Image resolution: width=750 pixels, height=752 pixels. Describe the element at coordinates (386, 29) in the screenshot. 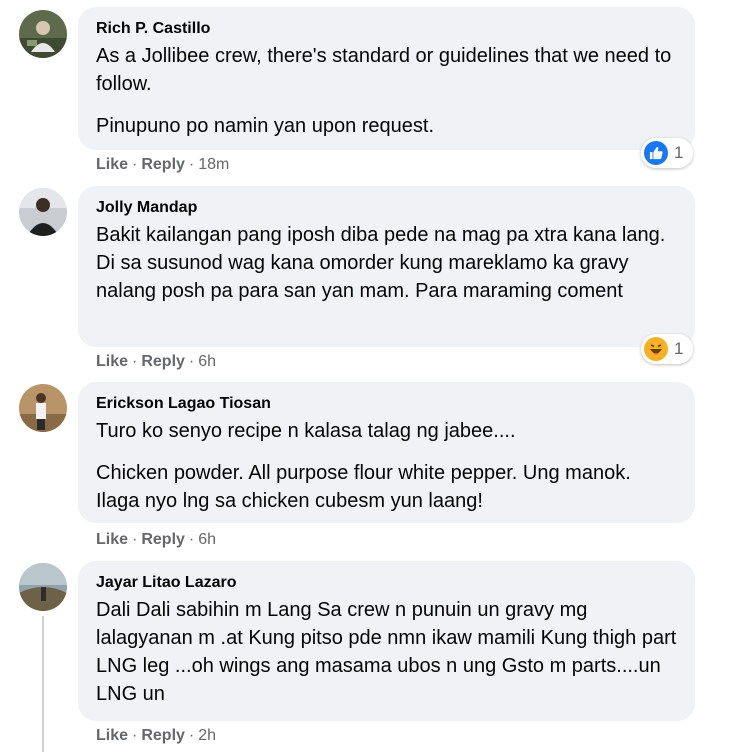

I see `comment-author: Rich P. Castillo` at that location.